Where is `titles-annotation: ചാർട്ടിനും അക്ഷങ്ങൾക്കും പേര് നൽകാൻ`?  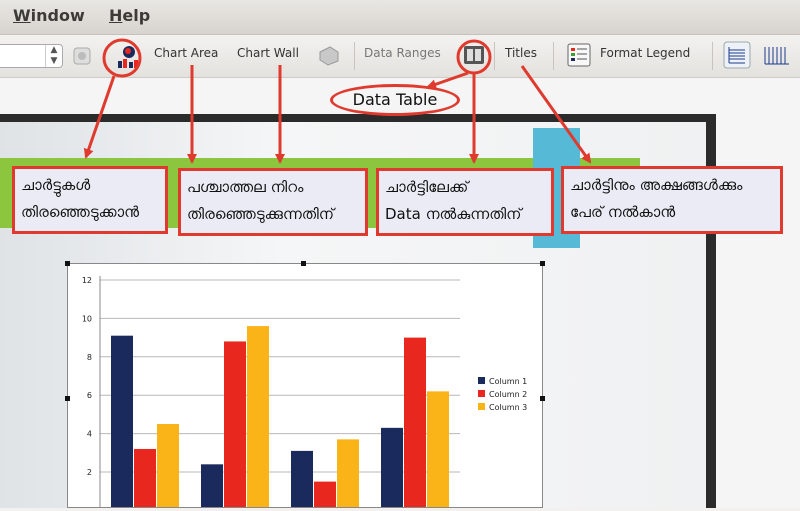 titles-annotation: ചാർട്ടിനും അക്ഷങ്ങൾക്കും പേര് നൽകാൻ is located at coordinates (672, 200).